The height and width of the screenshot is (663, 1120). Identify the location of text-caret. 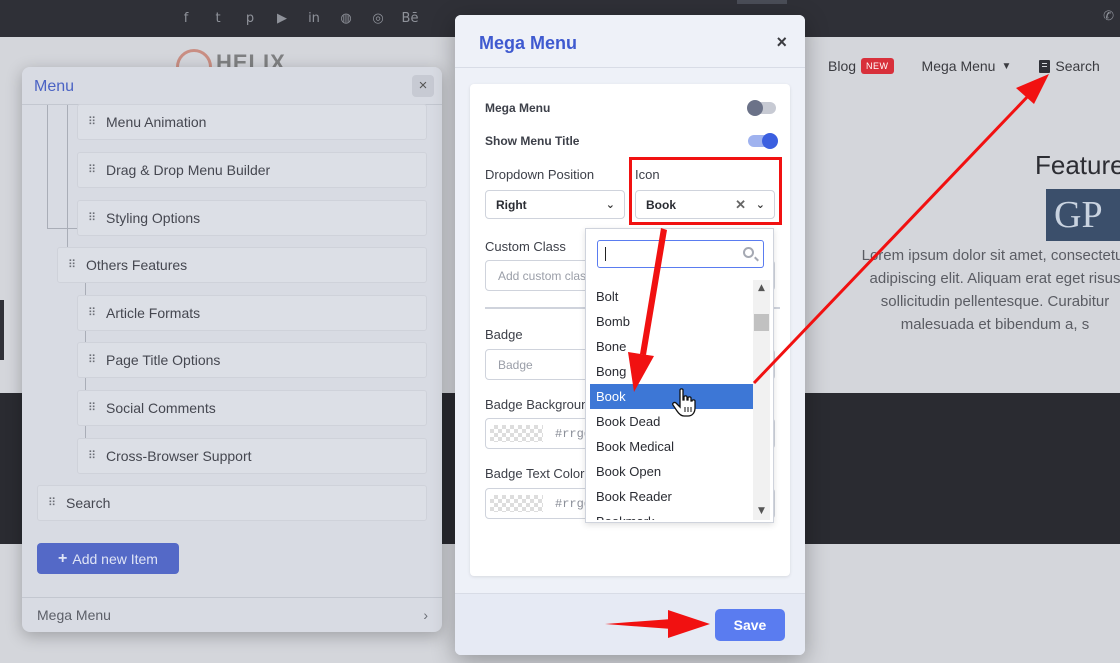
(605, 254).